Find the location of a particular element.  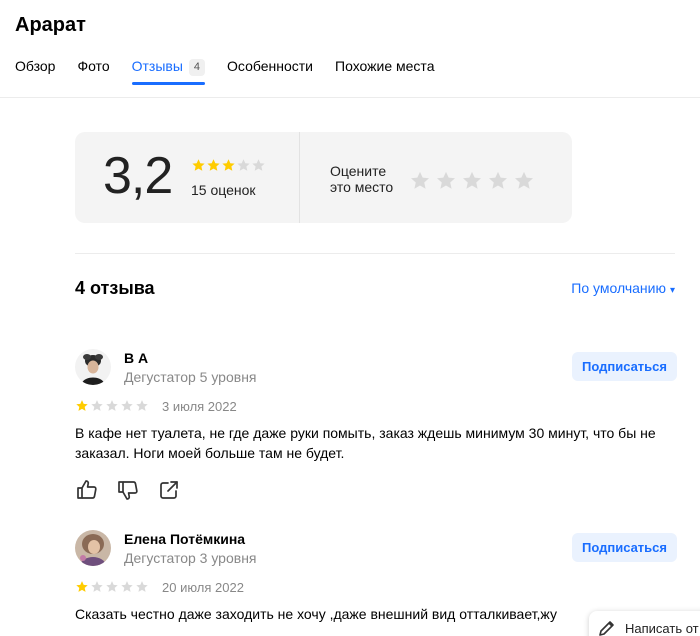

tab-similar-label: Похожие места is located at coordinates (385, 66).